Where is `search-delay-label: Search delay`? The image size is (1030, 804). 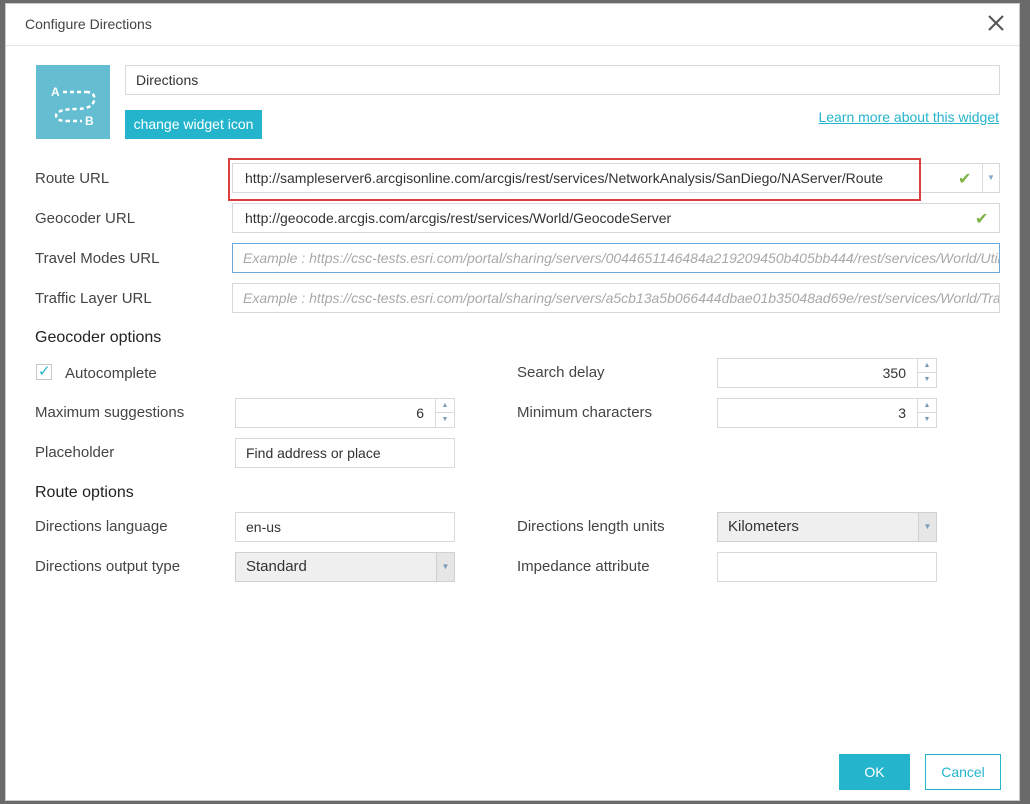 search-delay-label: Search delay is located at coordinates (561, 372).